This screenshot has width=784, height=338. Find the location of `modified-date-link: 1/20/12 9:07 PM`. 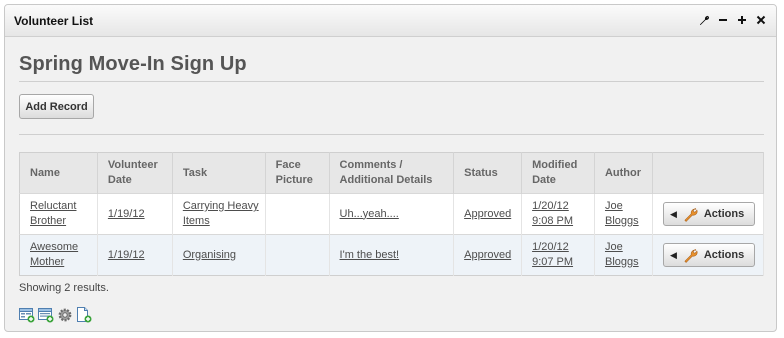

modified-date-link: 1/20/12 9:07 PM is located at coordinates (552, 254).